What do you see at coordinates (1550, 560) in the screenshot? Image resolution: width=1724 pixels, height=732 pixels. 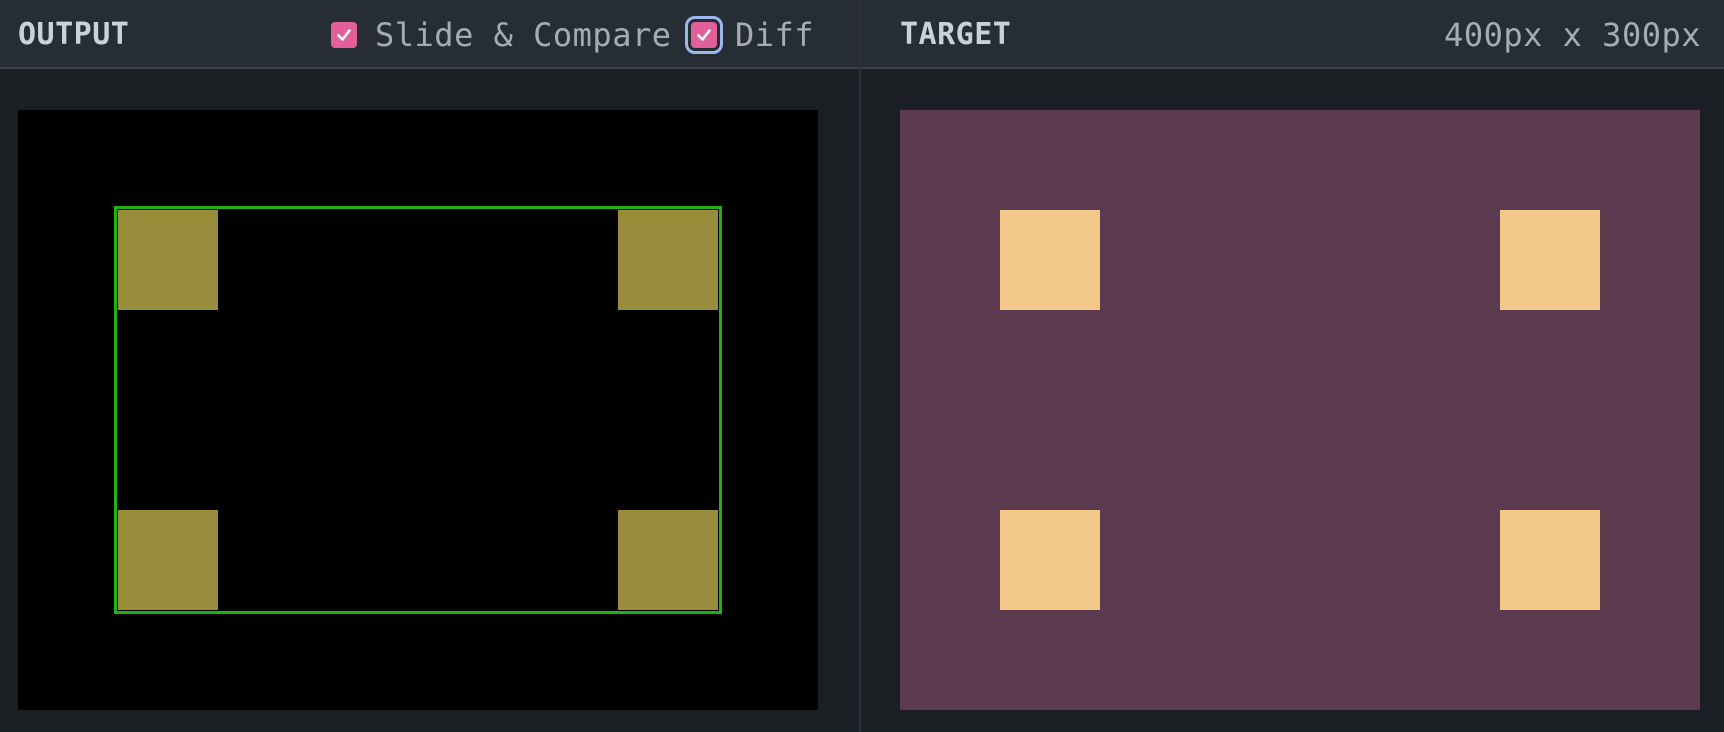 I see `target-square-bottom-right` at bounding box center [1550, 560].